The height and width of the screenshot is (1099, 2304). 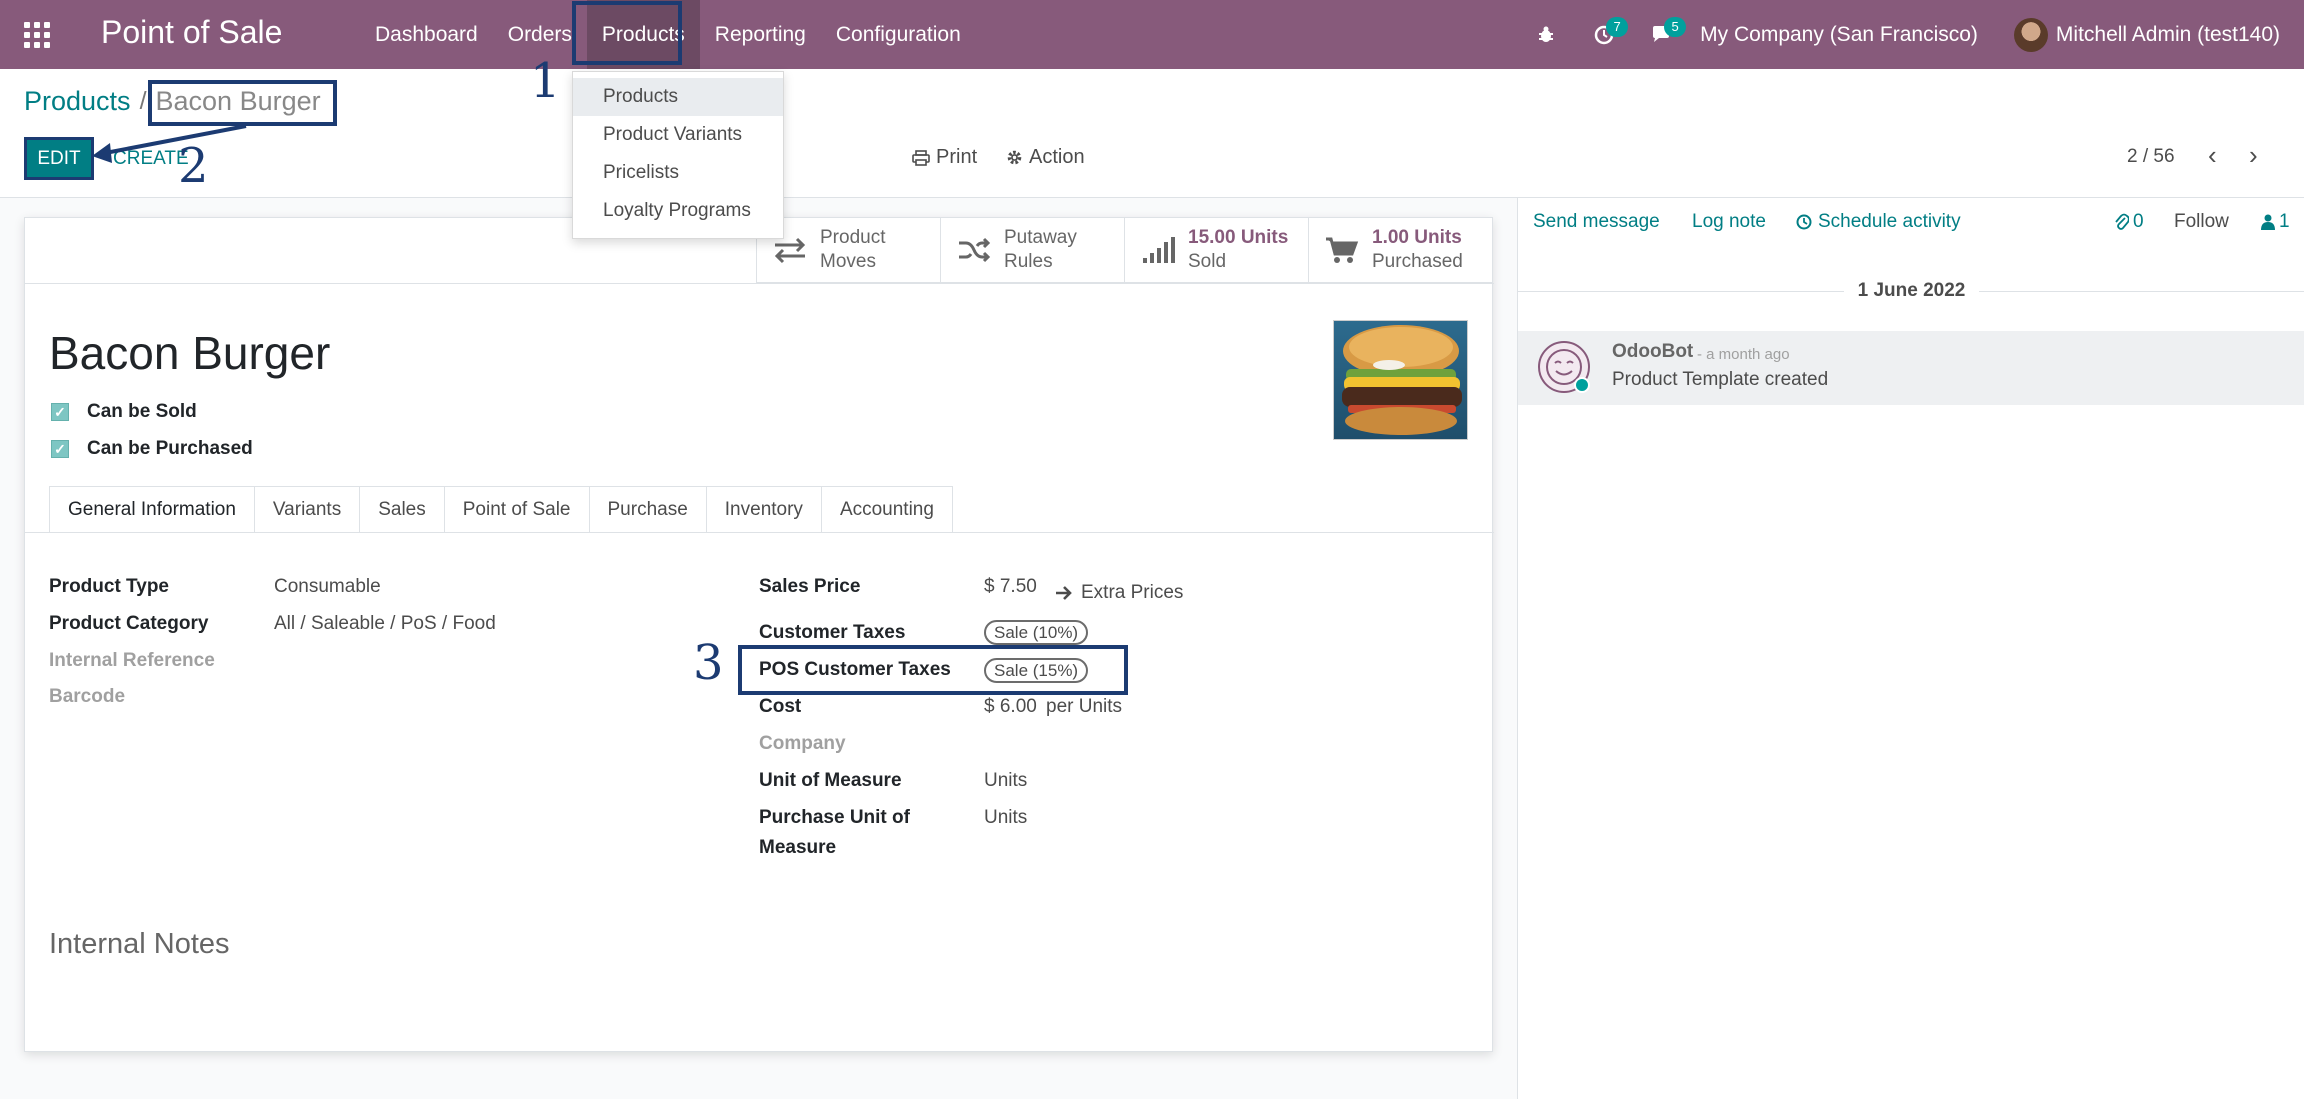 I want to click on company-switcher: My Company (San Francisco), so click(x=1839, y=35).